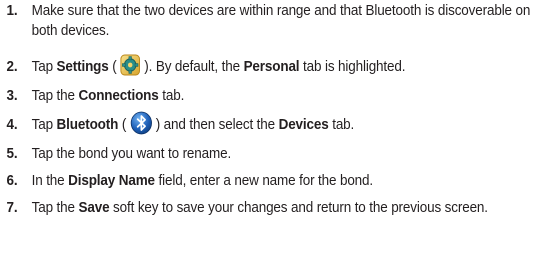  I want to click on step-text: Tap the bond you want to rename., so click(131, 154).